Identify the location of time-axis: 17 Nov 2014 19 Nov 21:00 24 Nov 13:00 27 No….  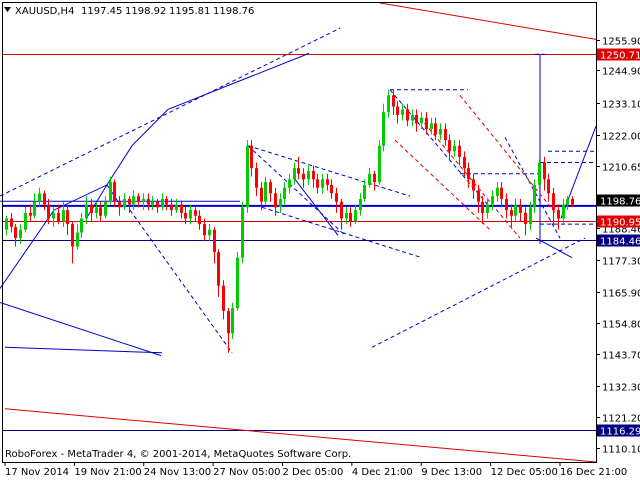
(315, 470).